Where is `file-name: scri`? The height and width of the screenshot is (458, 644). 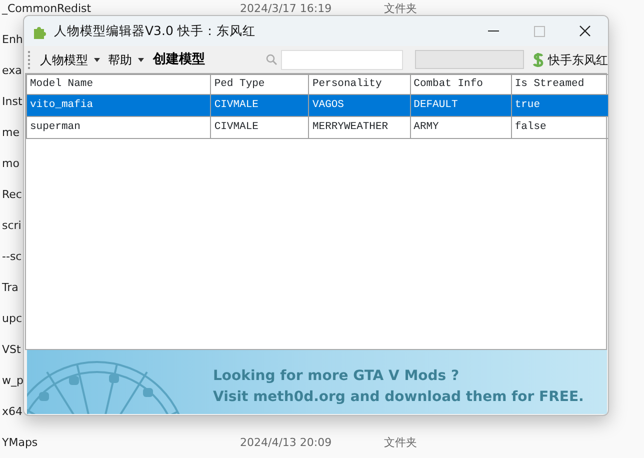 file-name: scri is located at coordinates (12, 225).